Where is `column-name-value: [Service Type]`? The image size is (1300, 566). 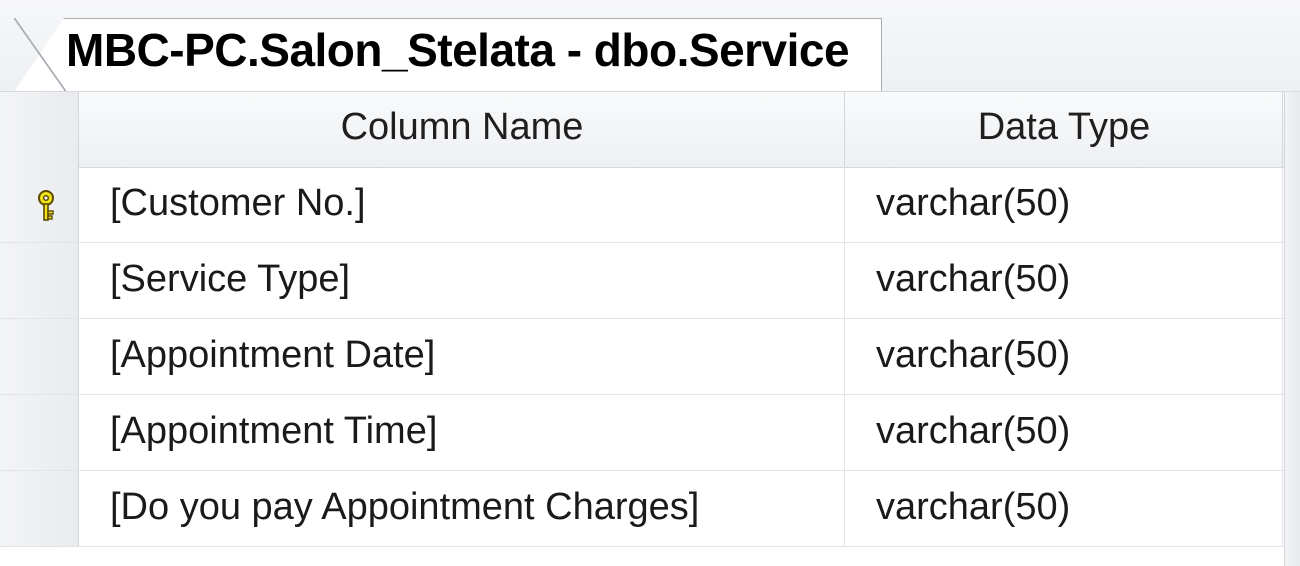 column-name-value: [Service Type] is located at coordinates (230, 279).